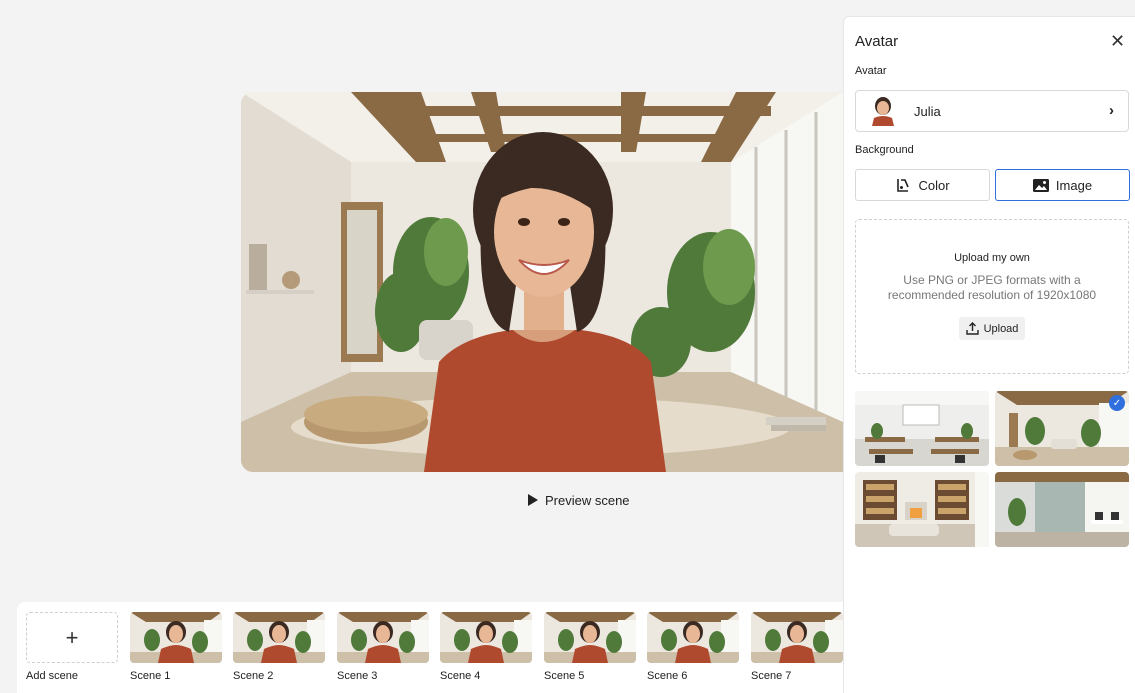 This screenshot has height=693, width=1135. I want to click on upload-button: Upload, so click(992, 328).